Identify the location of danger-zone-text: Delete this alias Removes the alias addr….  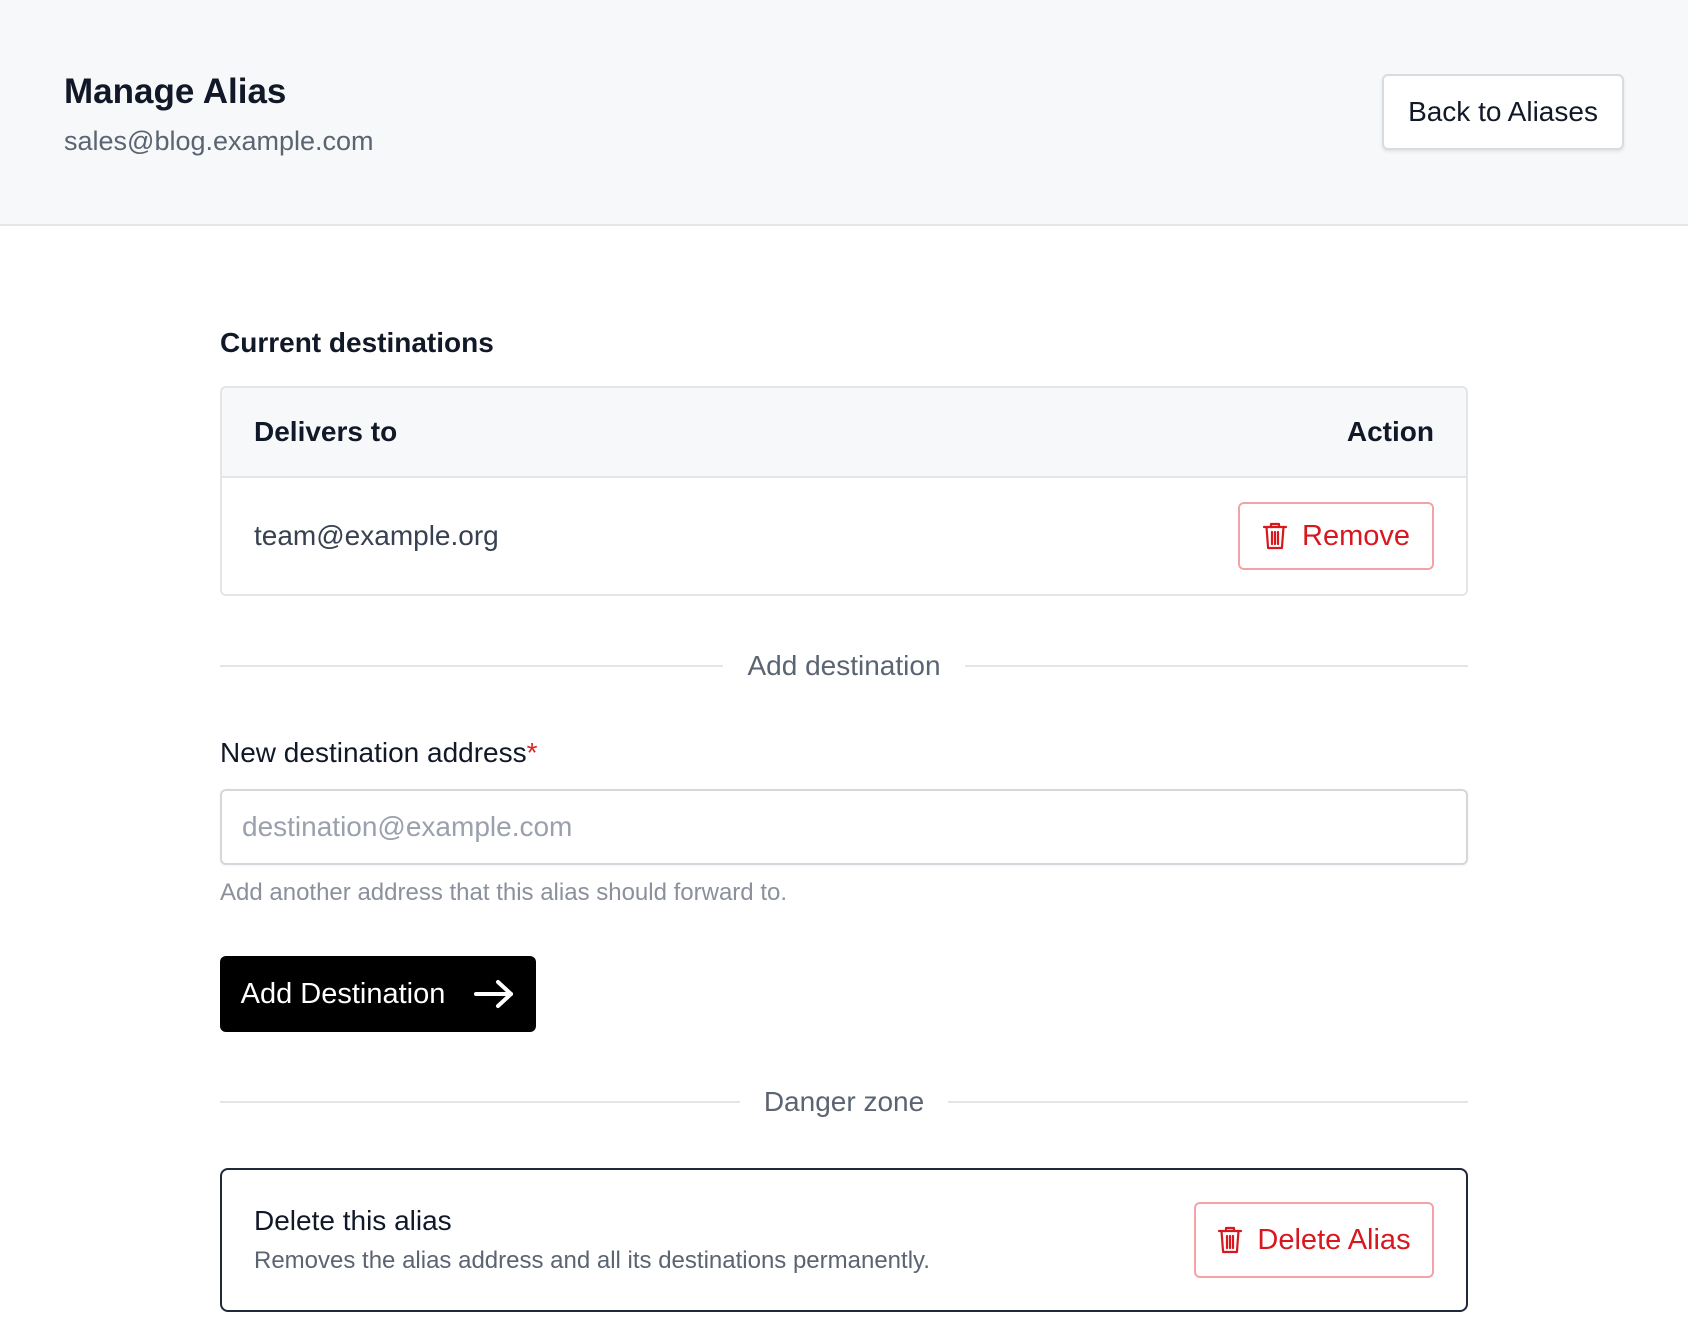
(592, 1240).